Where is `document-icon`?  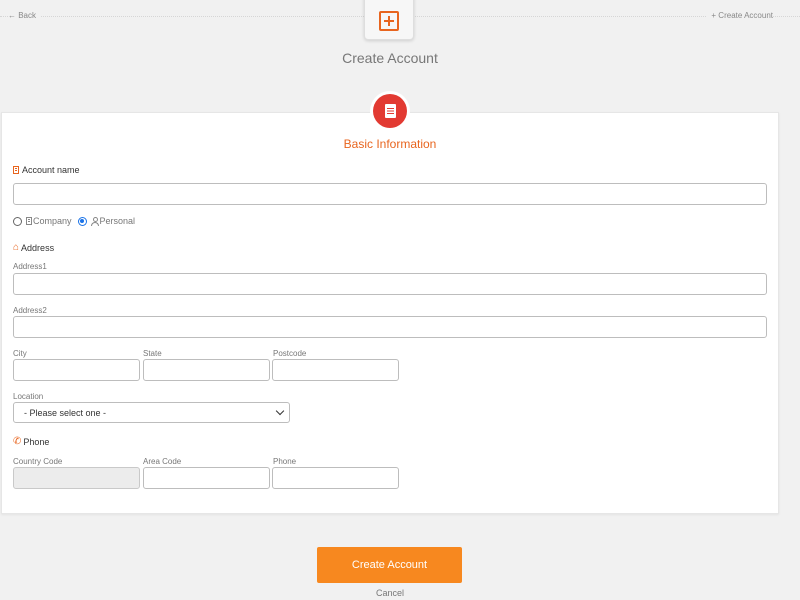
document-icon is located at coordinates (390, 111).